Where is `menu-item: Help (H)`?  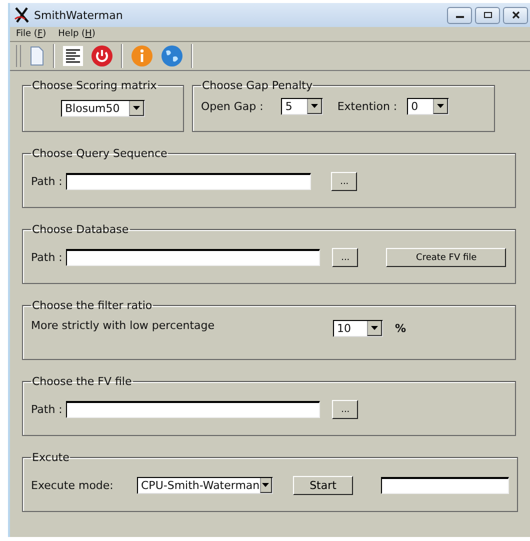
menu-item: Help (H) is located at coordinates (77, 34).